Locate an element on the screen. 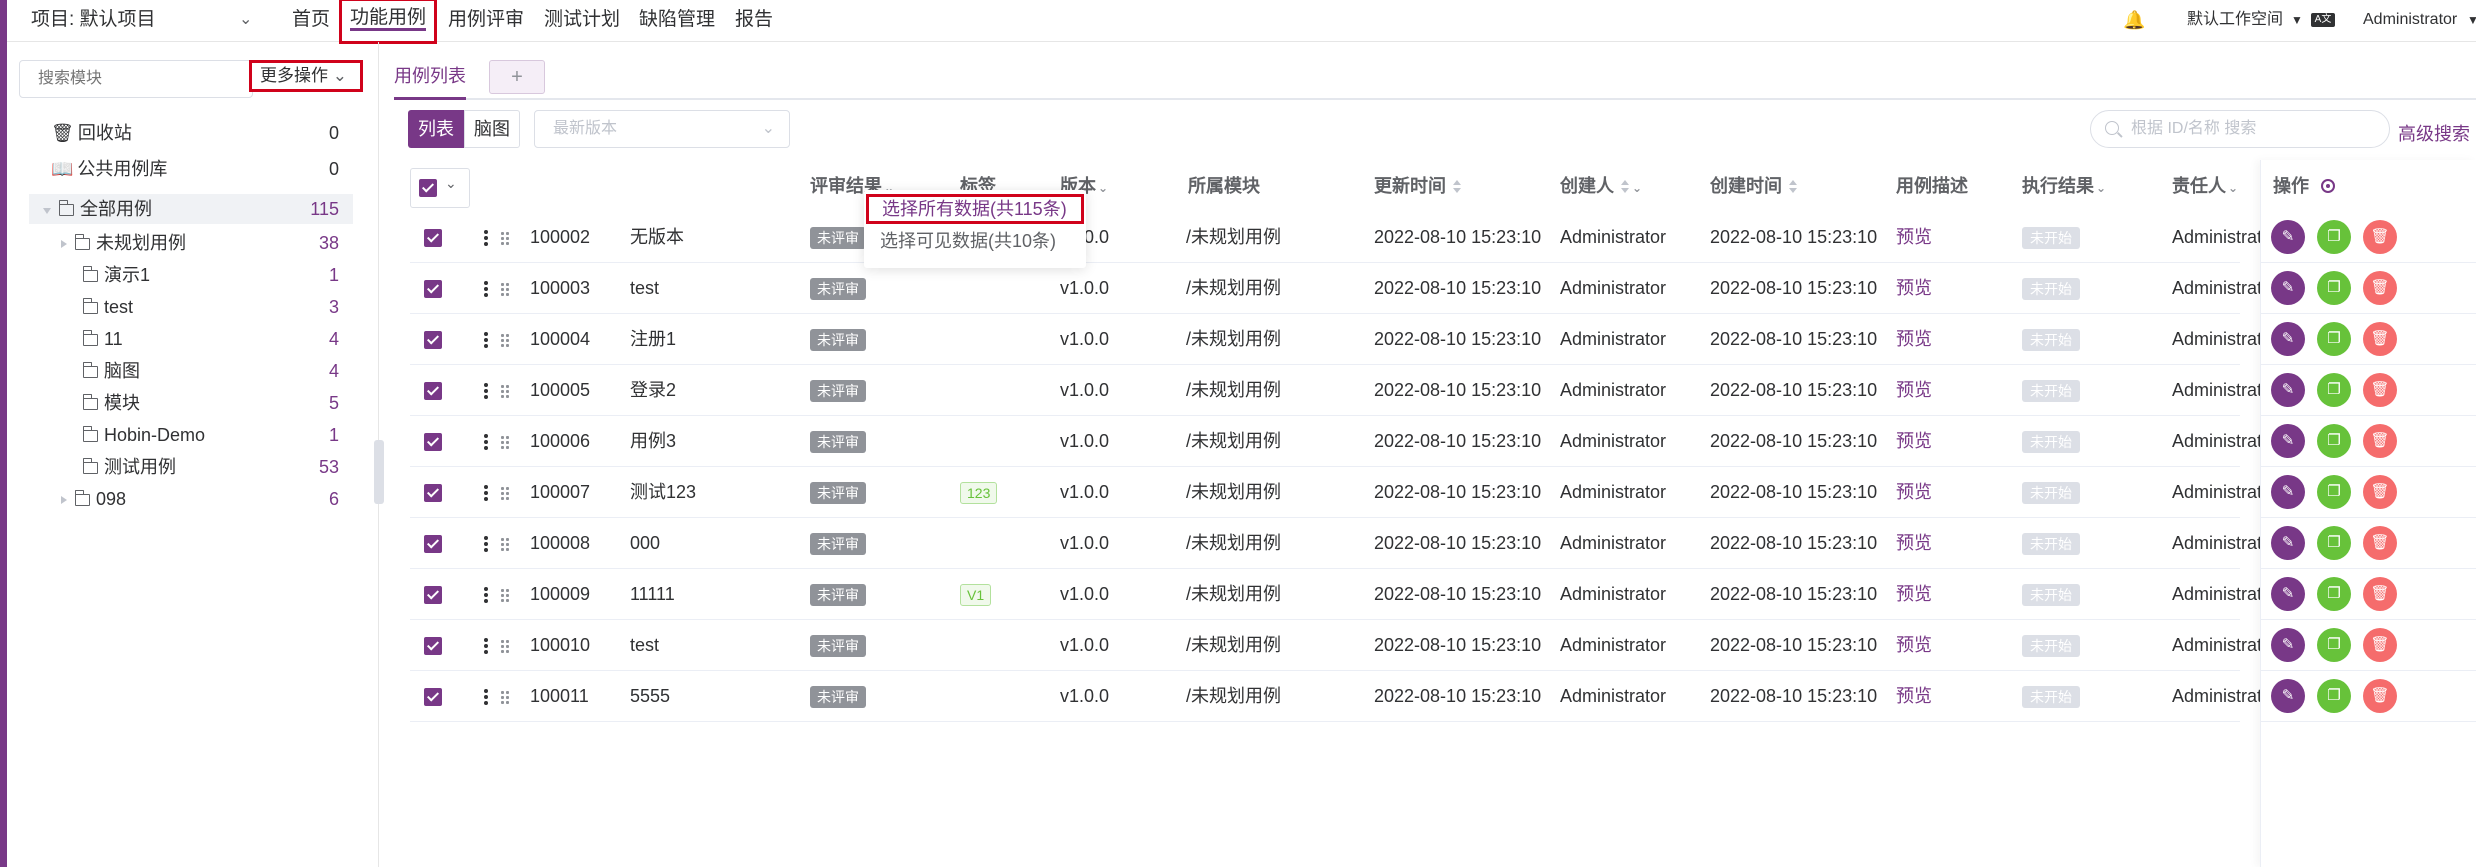  tree-item-test: test 3 is located at coordinates (217, 307).